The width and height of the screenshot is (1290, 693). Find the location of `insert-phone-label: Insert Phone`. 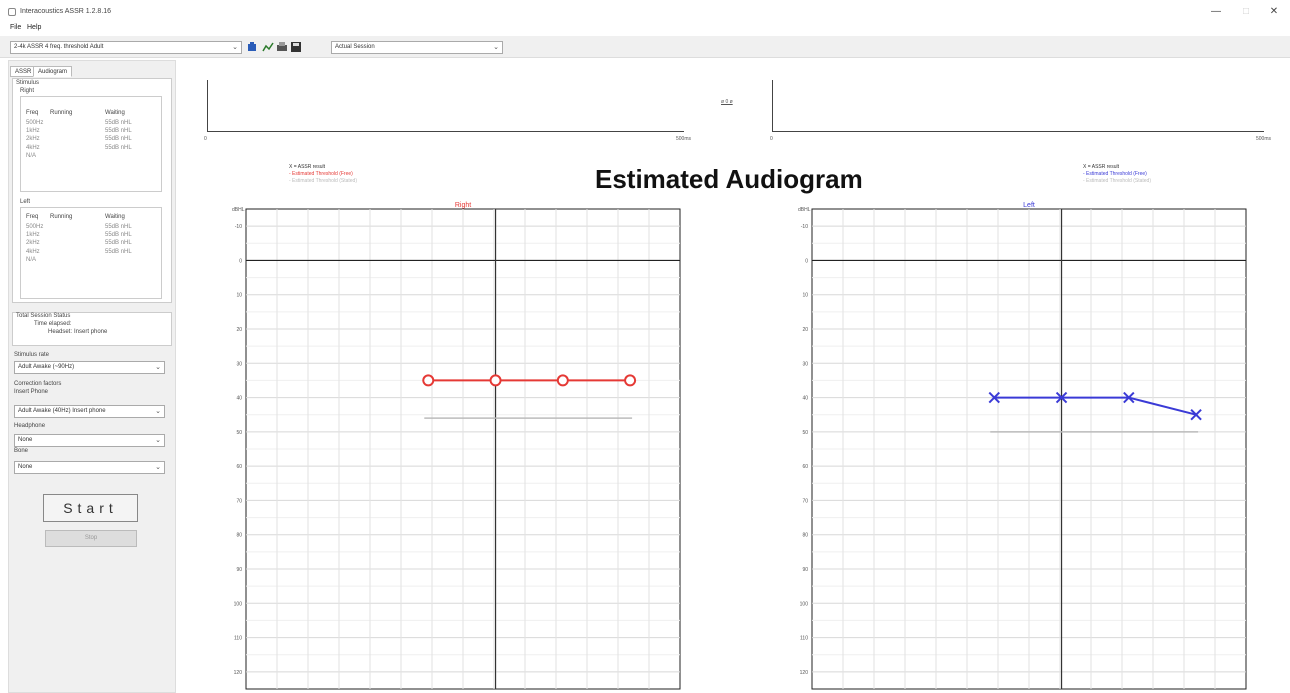

insert-phone-label: Insert Phone is located at coordinates (31, 392).